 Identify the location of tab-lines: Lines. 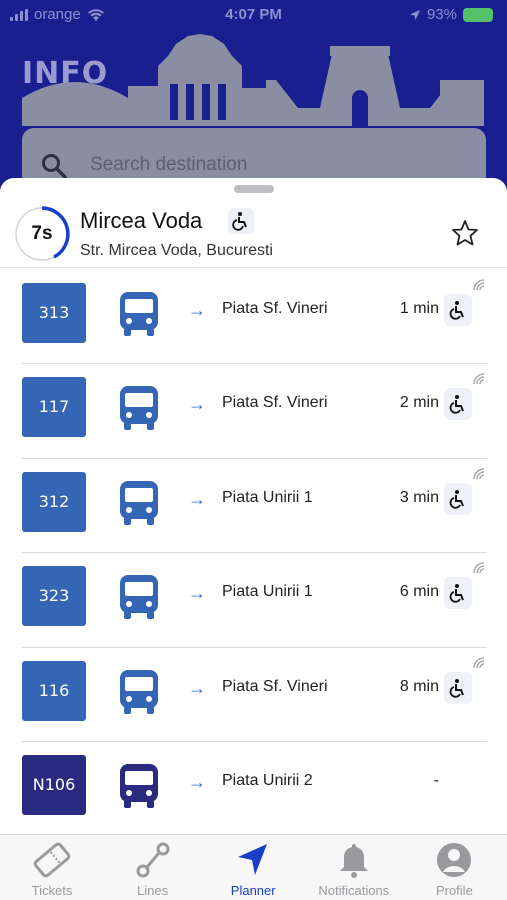
(153, 869).